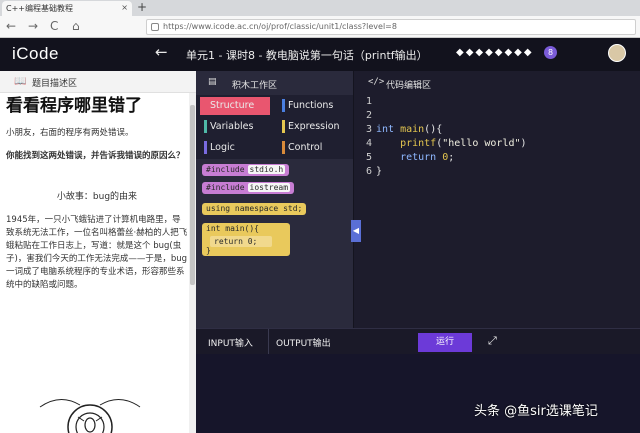 The height and width of the screenshot is (433, 640). I want to click on category-variables: Variables, so click(229, 126).